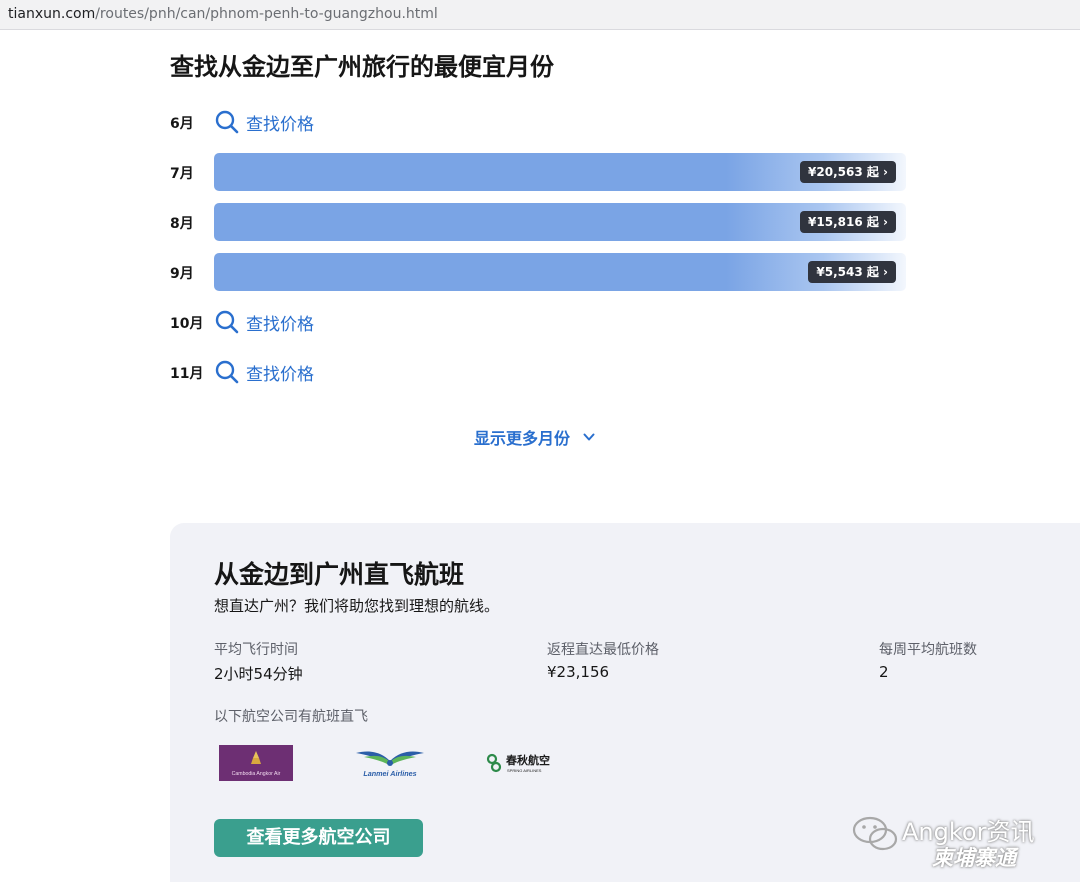 This screenshot has height=882, width=1080. What do you see at coordinates (187, 324) in the screenshot?
I see `month-label: 10月` at bounding box center [187, 324].